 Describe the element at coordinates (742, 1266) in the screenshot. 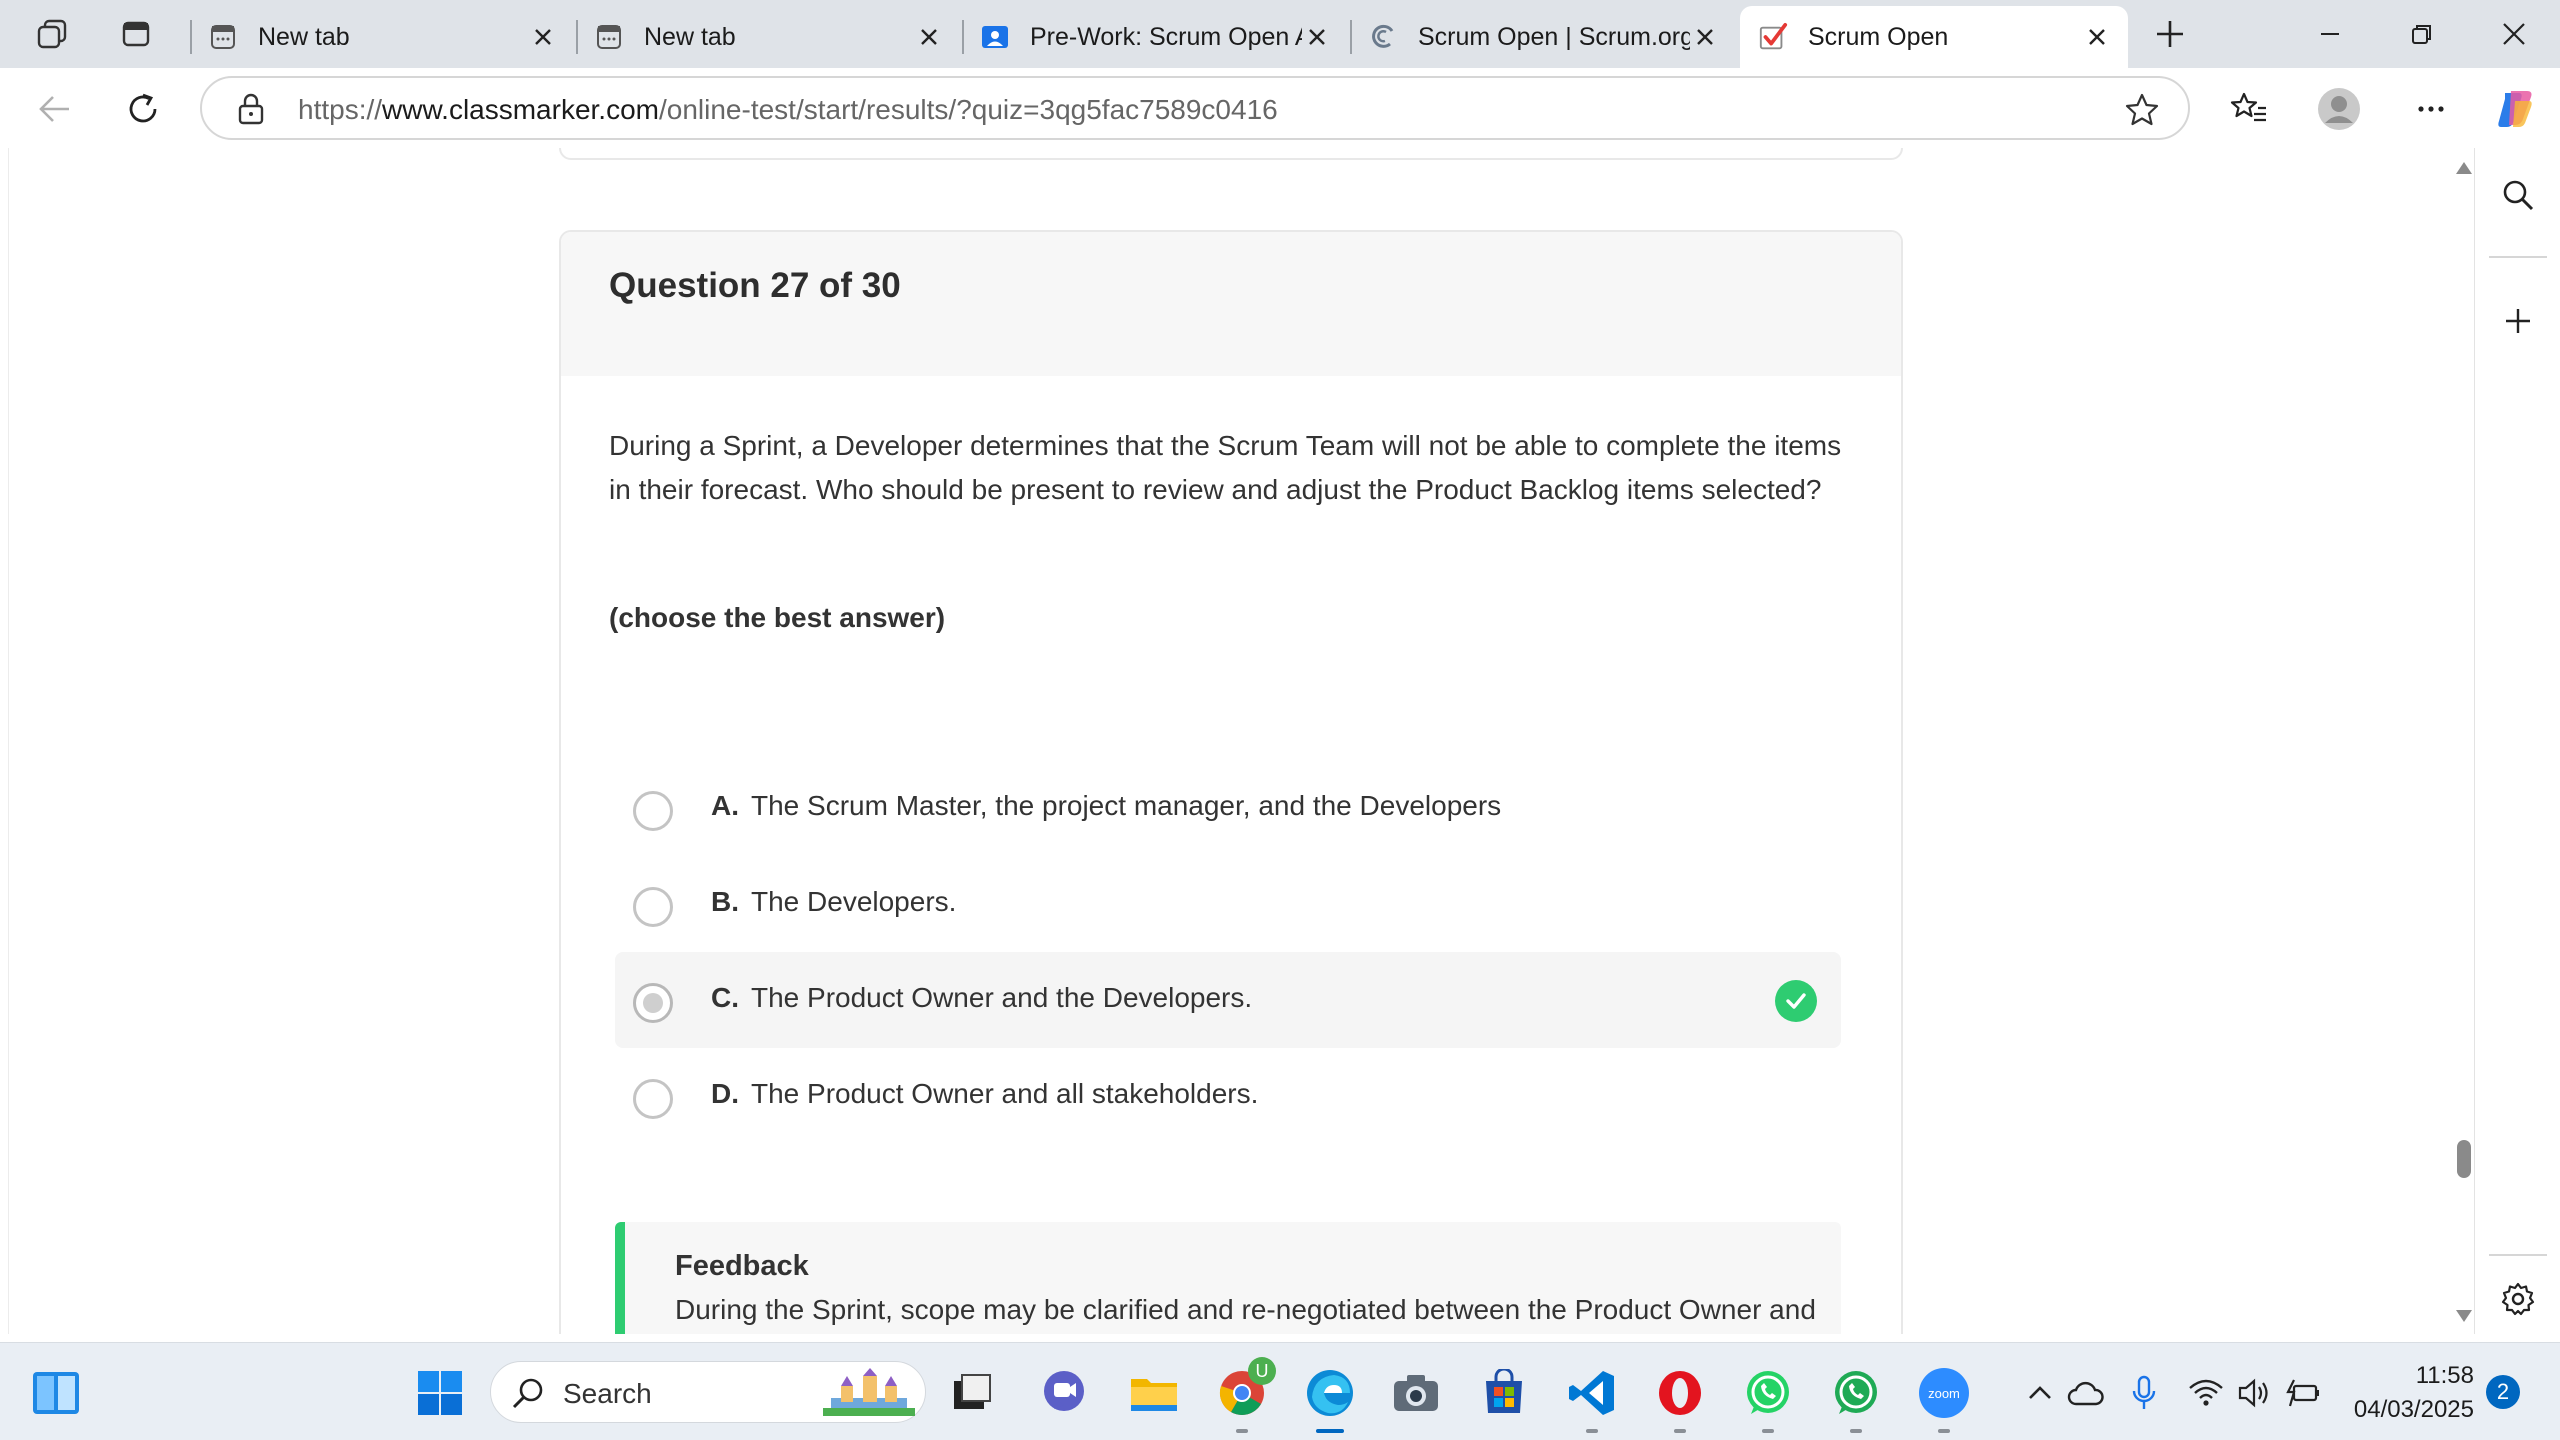

I see `feedback-title: Feedback` at that location.